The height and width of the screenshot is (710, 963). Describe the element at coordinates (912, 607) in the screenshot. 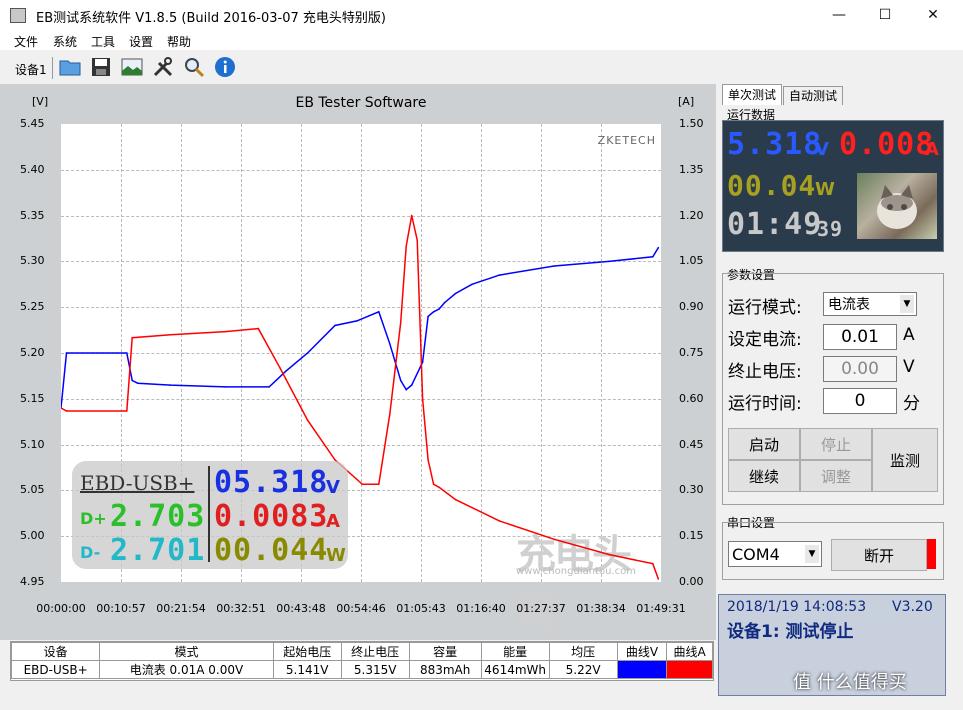

I see `status-version: V3.20` at that location.